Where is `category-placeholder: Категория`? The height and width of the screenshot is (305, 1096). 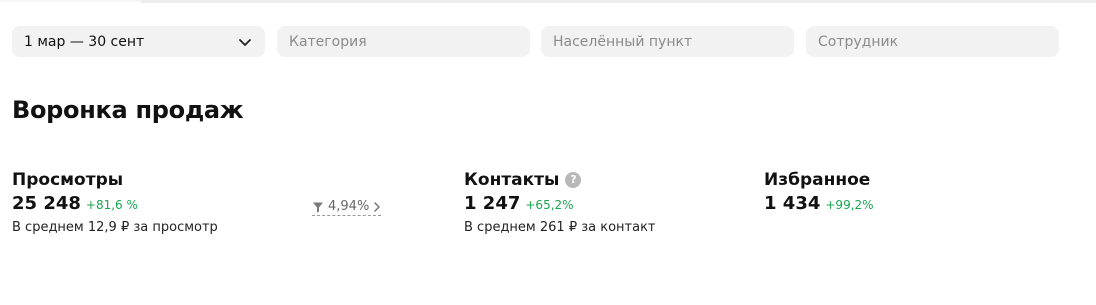
category-placeholder: Категория is located at coordinates (328, 41).